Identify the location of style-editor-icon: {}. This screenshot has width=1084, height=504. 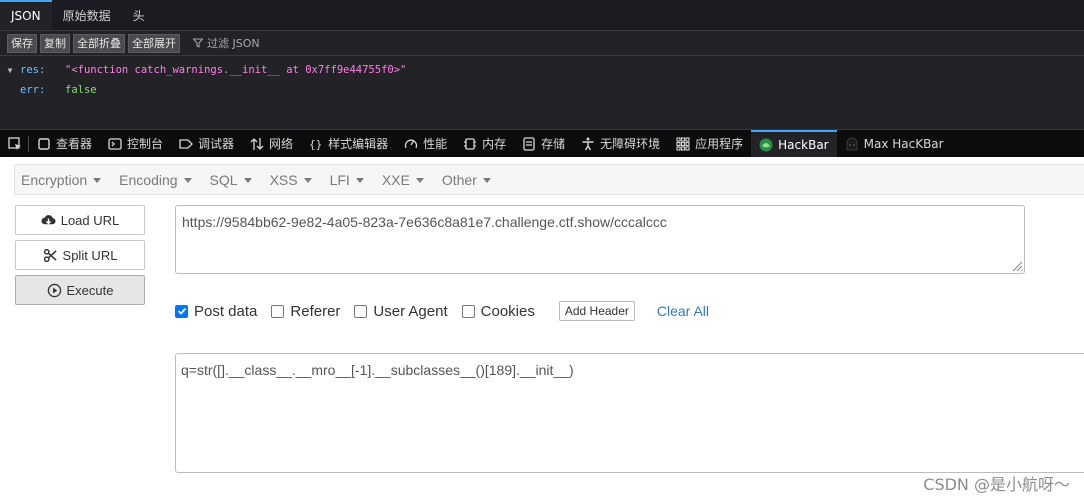
(315, 144).